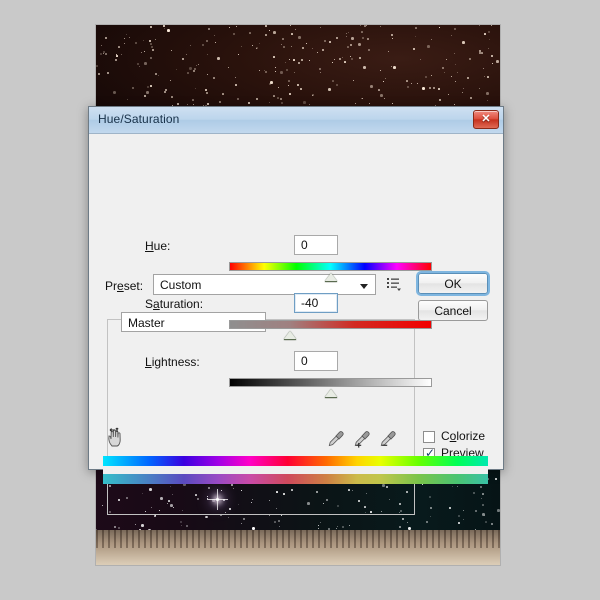 The width and height of the screenshot is (600, 600). Describe the element at coordinates (264, 284) in the screenshot. I see `preset-dropdown: Custom` at that location.